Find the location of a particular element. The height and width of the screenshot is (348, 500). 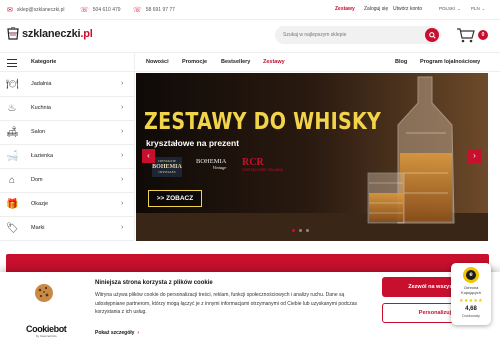

gift-icon: 🎁 is located at coordinates (12, 204).